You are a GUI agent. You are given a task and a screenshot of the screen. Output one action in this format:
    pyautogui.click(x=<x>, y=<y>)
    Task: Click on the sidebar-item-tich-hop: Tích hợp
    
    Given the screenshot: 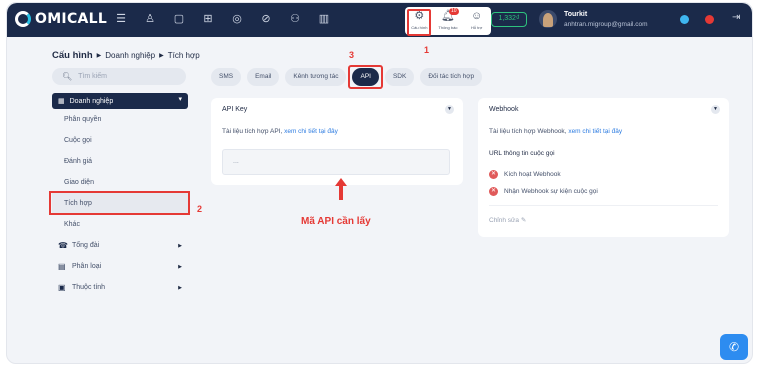 What is the action you would take?
    pyautogui.click(x=119, y=203)
    